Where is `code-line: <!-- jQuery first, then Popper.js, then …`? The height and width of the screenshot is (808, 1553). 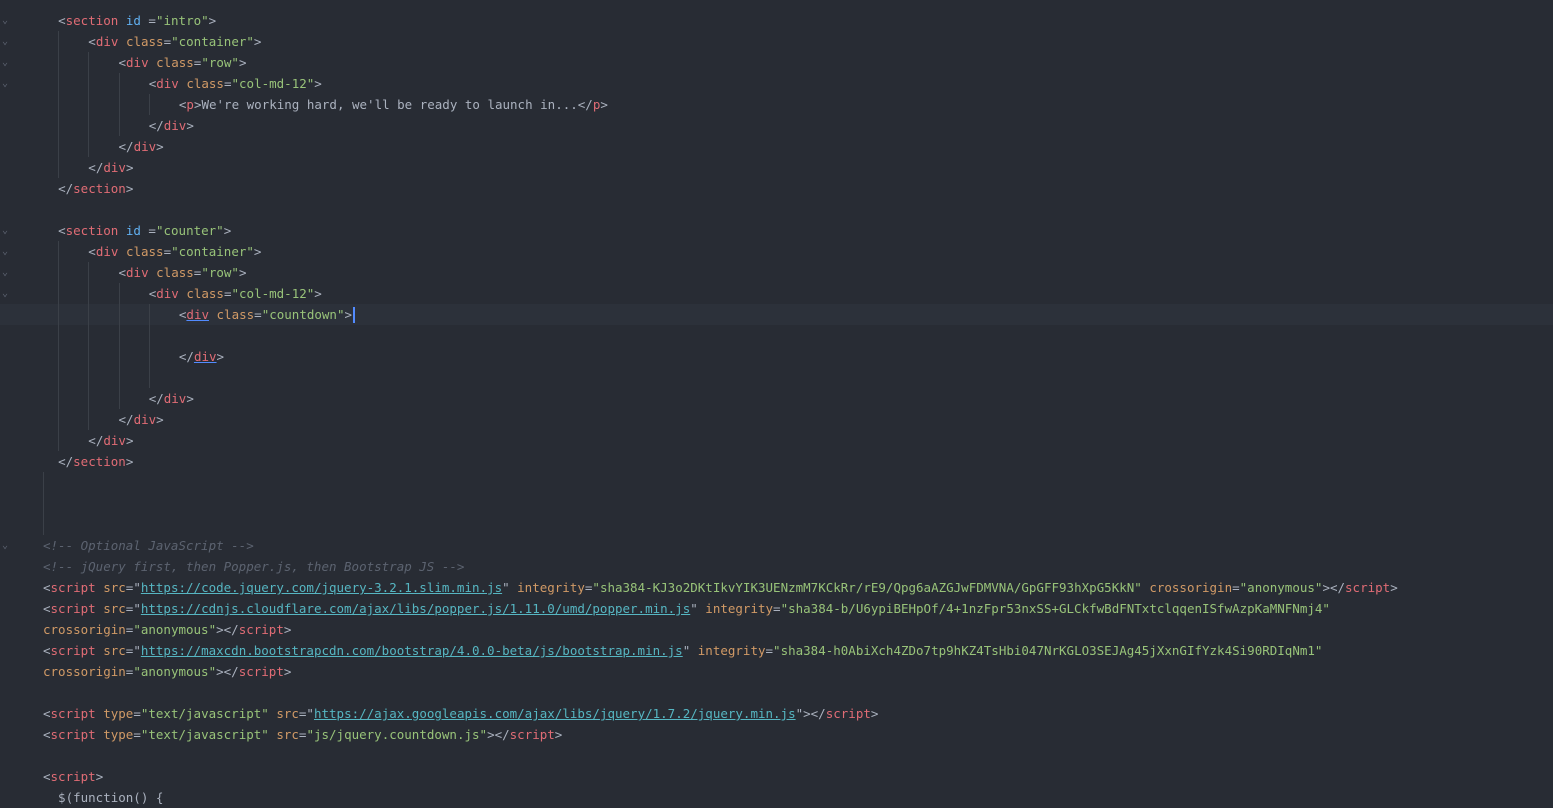 code-line: <!-- jQuery first, then Popper.js, then … is located at coordinates (776, 566).